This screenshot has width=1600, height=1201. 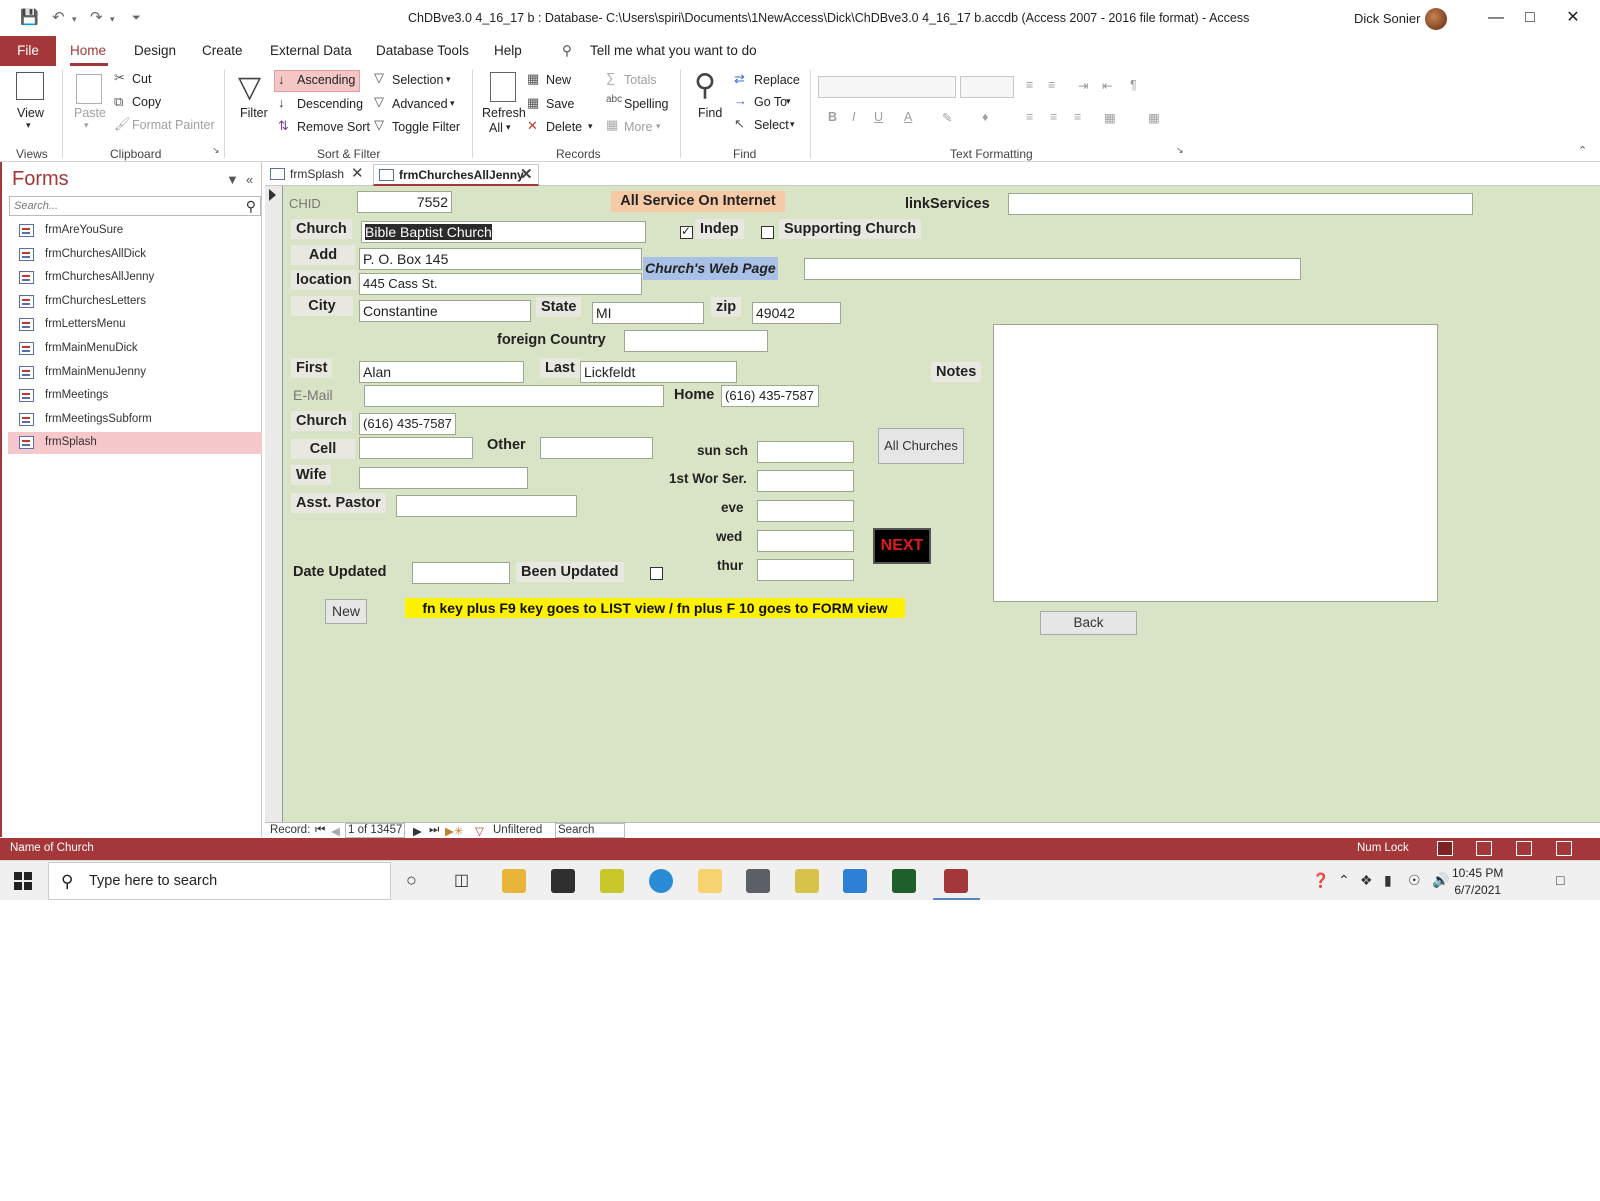 What do you see at coordinates (135, 231) in the screenshot?
I see `nav-item-frmareyousure: frmAreYouSure` at bounding box center [135, 231].